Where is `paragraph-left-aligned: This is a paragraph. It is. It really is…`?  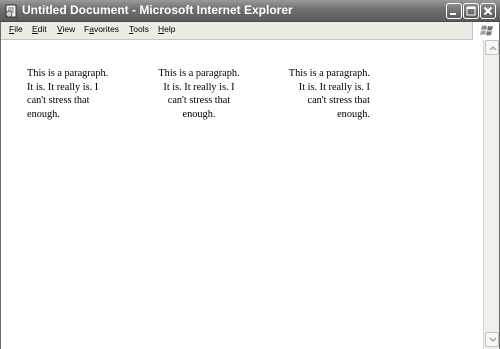 paragraph-left-aligned: This is a paragraph. It is. It really is… is located at coordinates (68, 94).